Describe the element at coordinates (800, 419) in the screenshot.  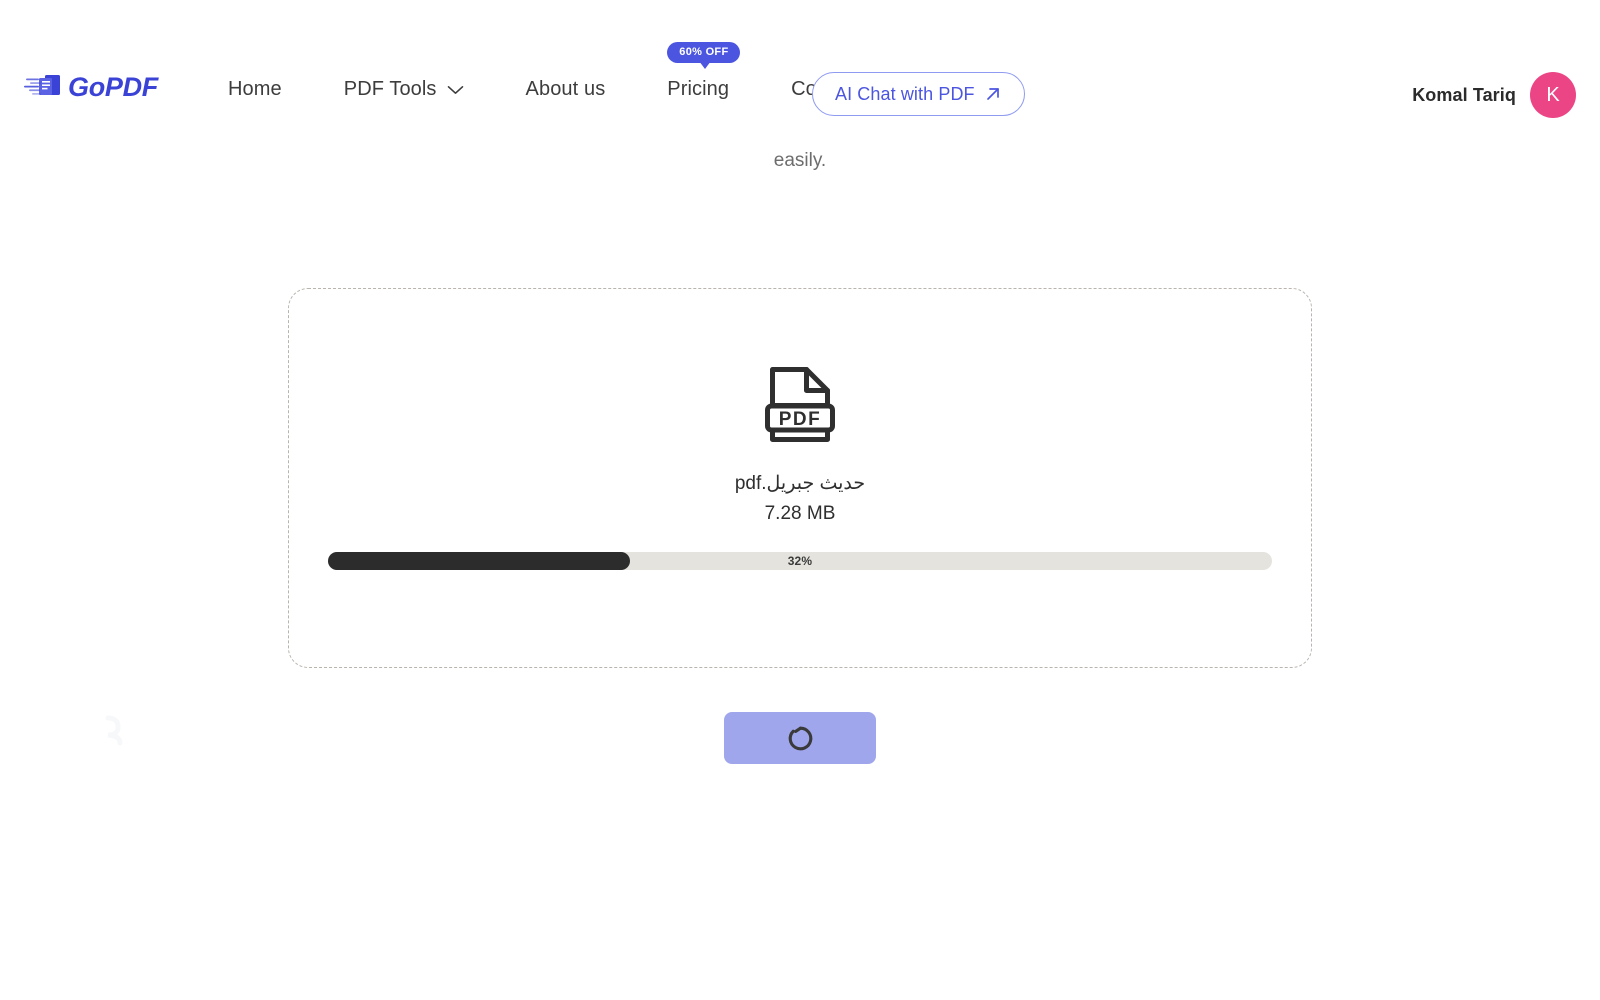
I see `svg-text: PDF` at that location.